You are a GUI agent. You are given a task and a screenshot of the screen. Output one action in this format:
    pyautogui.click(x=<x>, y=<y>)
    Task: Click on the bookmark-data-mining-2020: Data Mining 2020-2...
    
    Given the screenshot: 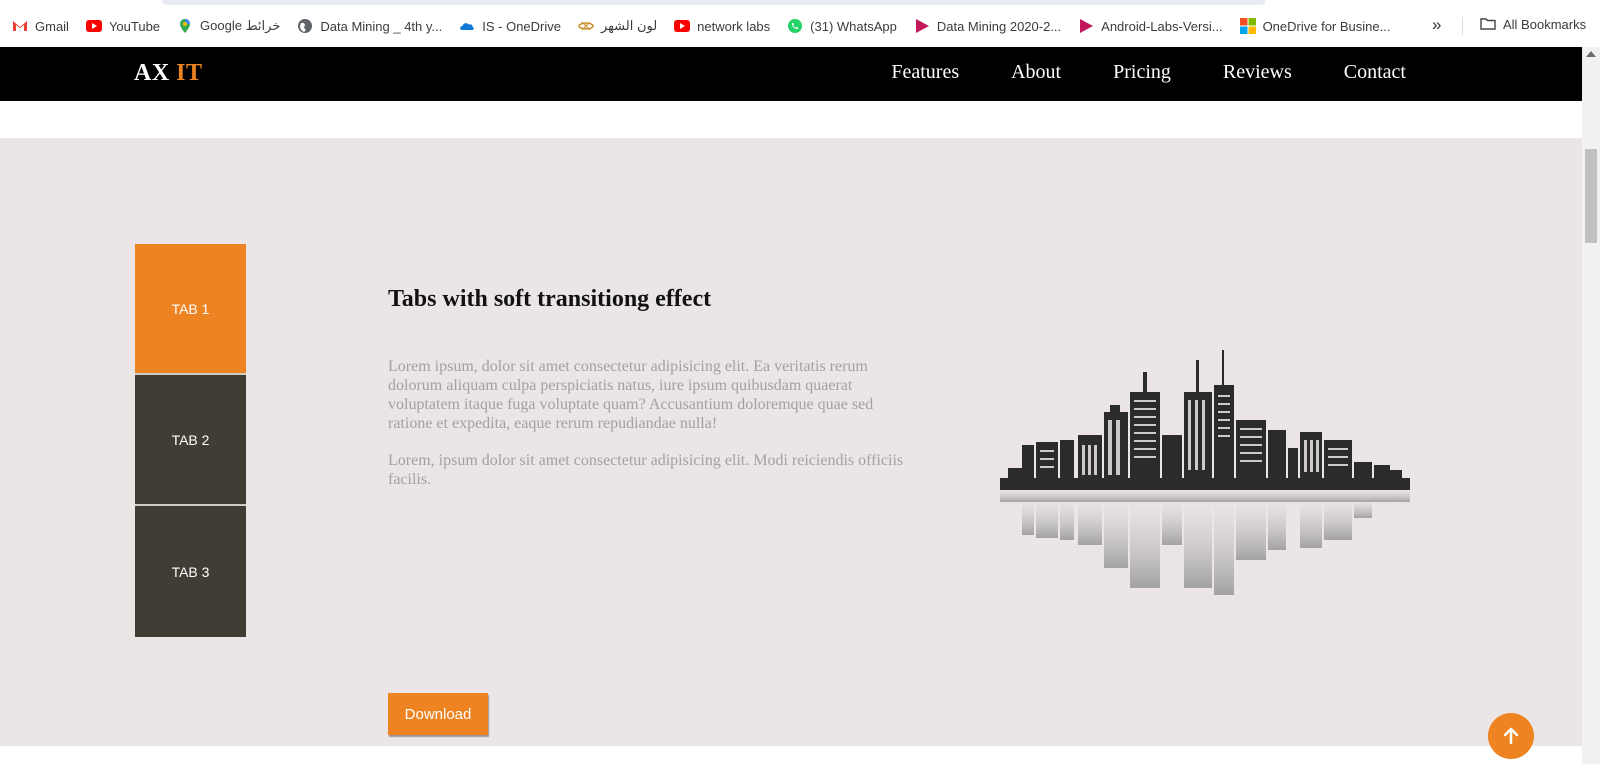 What is the action you would take?
    pyautogui.click(x=987, y=26)
    